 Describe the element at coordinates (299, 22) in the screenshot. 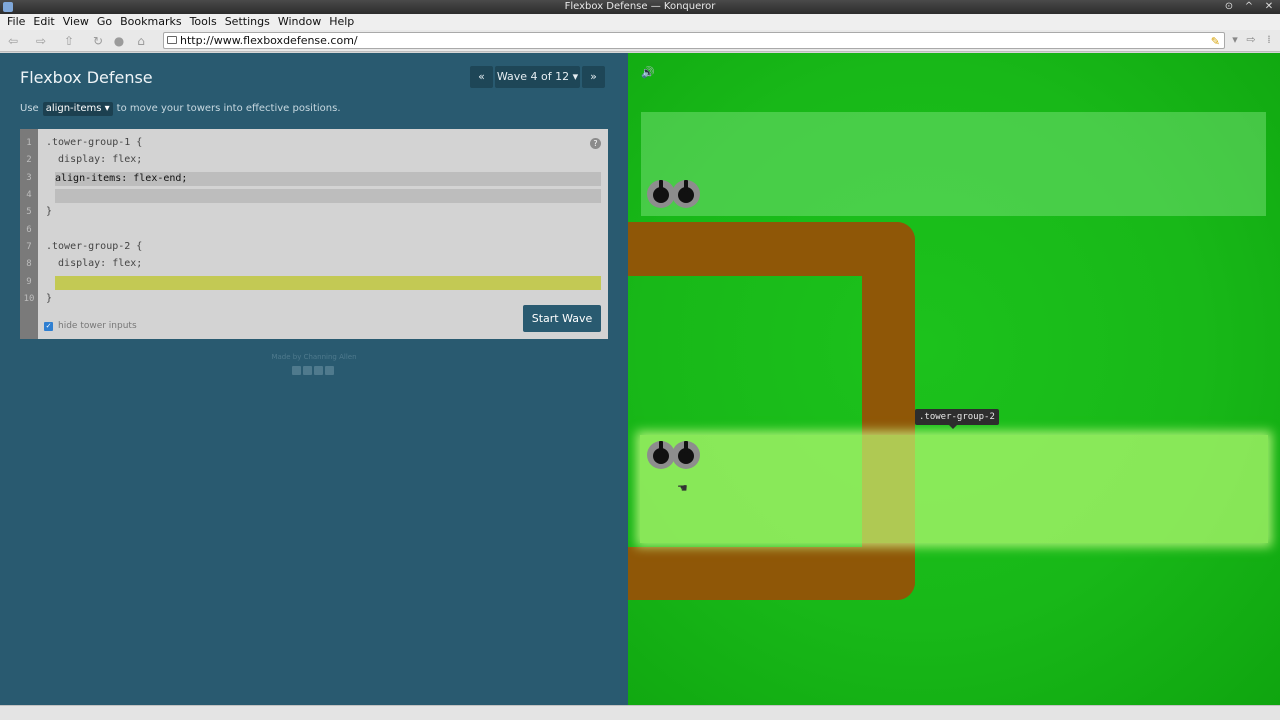

I see `menu-window: Window` at that location.